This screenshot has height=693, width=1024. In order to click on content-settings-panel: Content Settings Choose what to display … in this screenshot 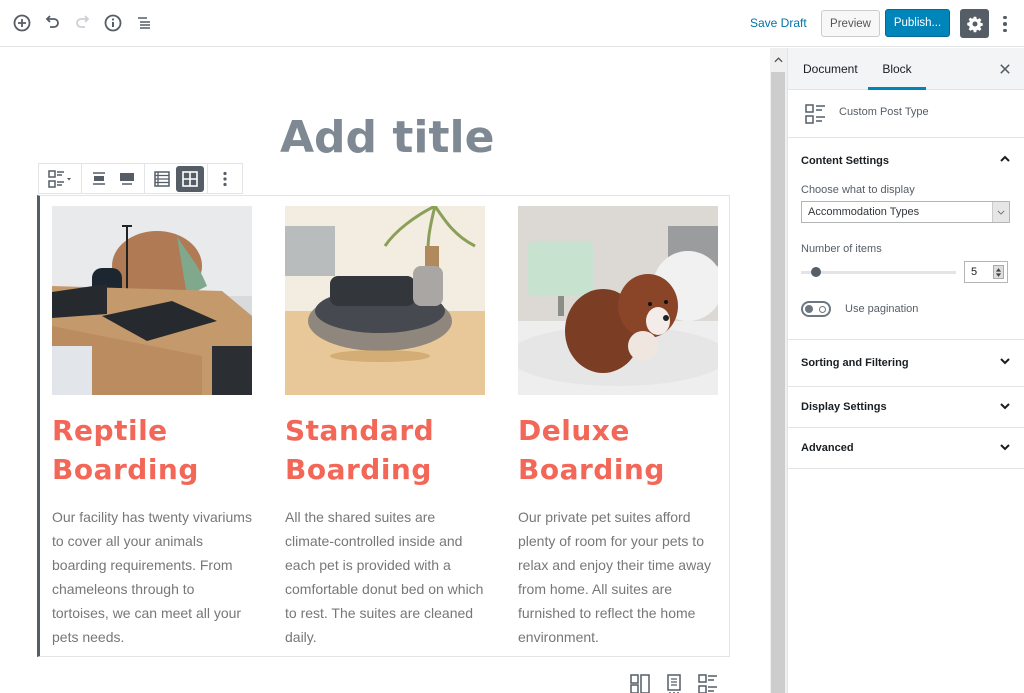, I will do `click(906, 239)`.